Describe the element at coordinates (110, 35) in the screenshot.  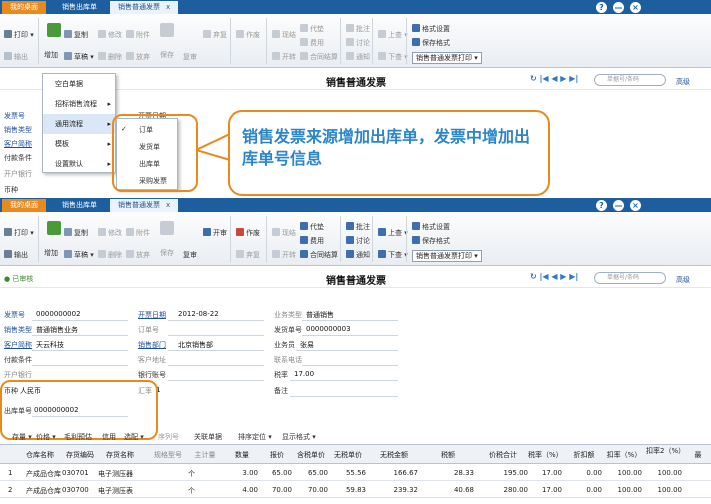
I see `modify-button: 修改` at that location.